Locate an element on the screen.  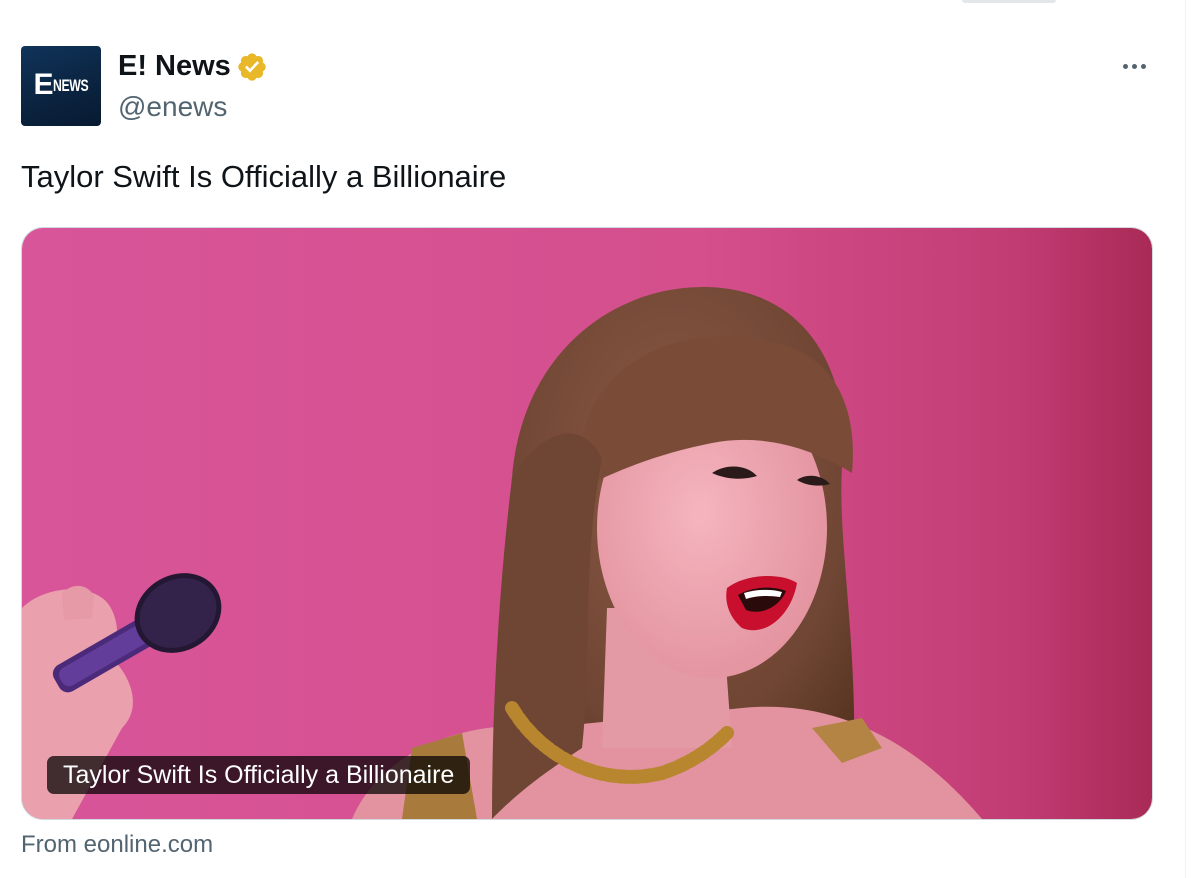
avatar: E NEWS is located at coordinates (61, 86).